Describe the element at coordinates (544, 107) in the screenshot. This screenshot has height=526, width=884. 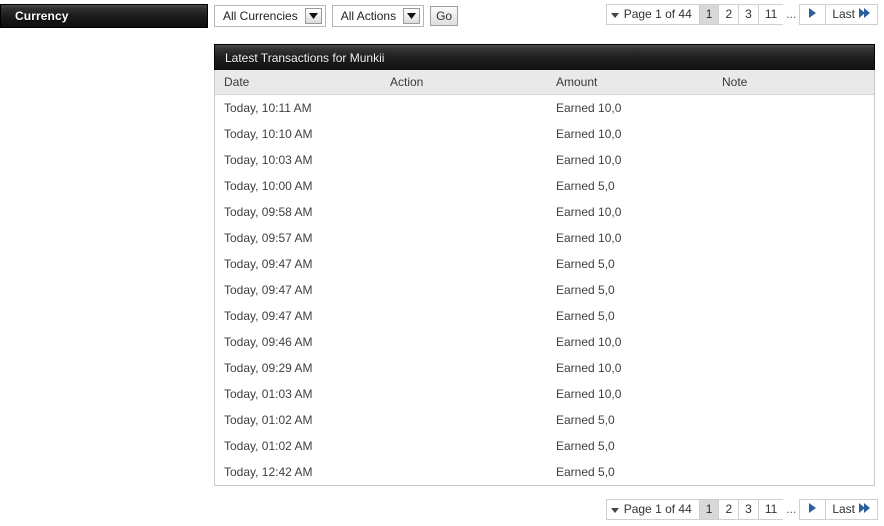
I see `table-row: Today, 10:11 AM Earned 10,0` at that location.